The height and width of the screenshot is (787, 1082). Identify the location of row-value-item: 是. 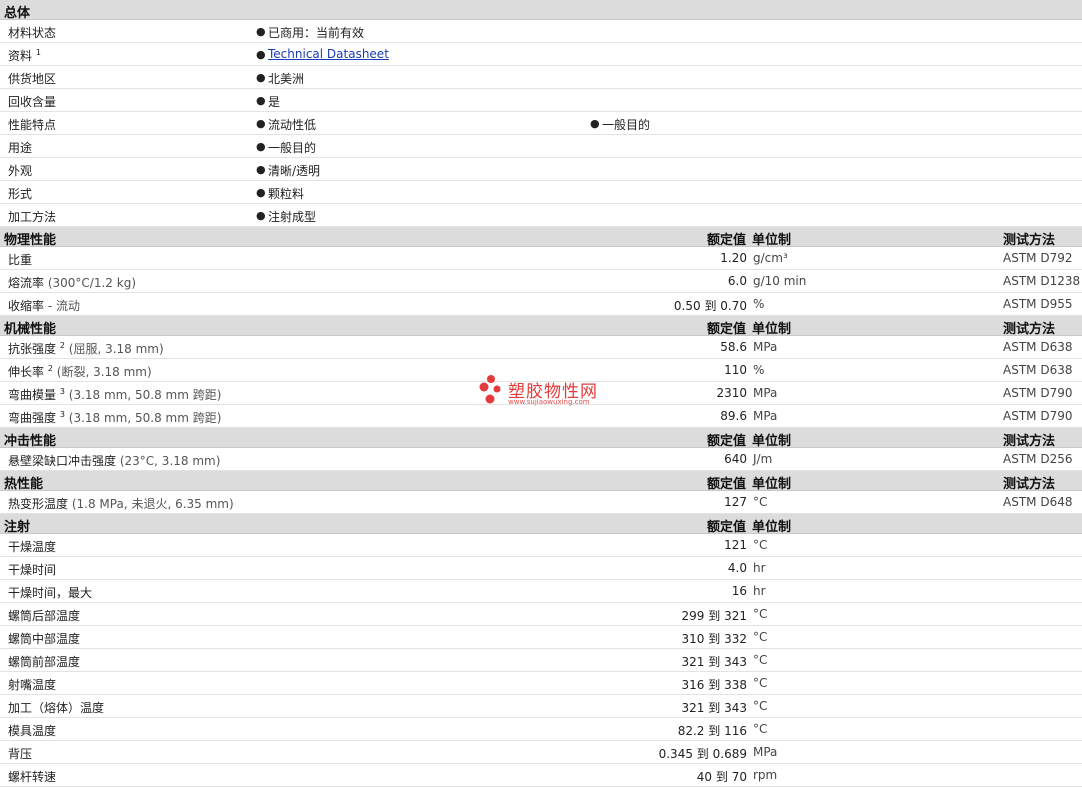
(274, 102).